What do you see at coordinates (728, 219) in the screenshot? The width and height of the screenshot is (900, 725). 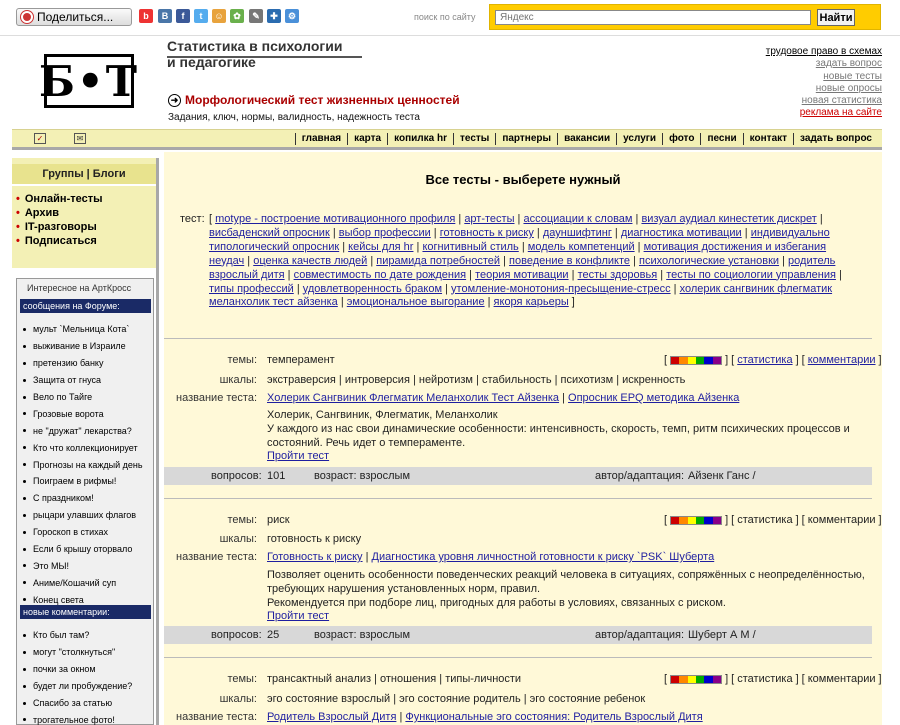 I see `test-category-link: визуал аудиал кинестетик дискрет` at bounding box center [728, 219].